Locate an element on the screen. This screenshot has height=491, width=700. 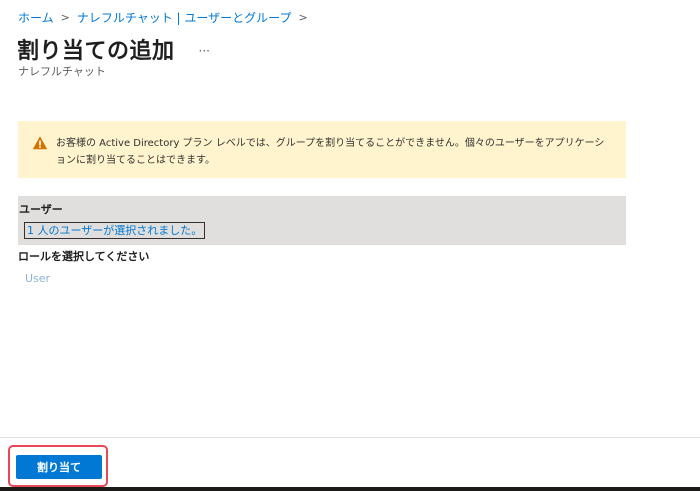
ellipsis-icon: ··· is located at coordinates (204, 49).